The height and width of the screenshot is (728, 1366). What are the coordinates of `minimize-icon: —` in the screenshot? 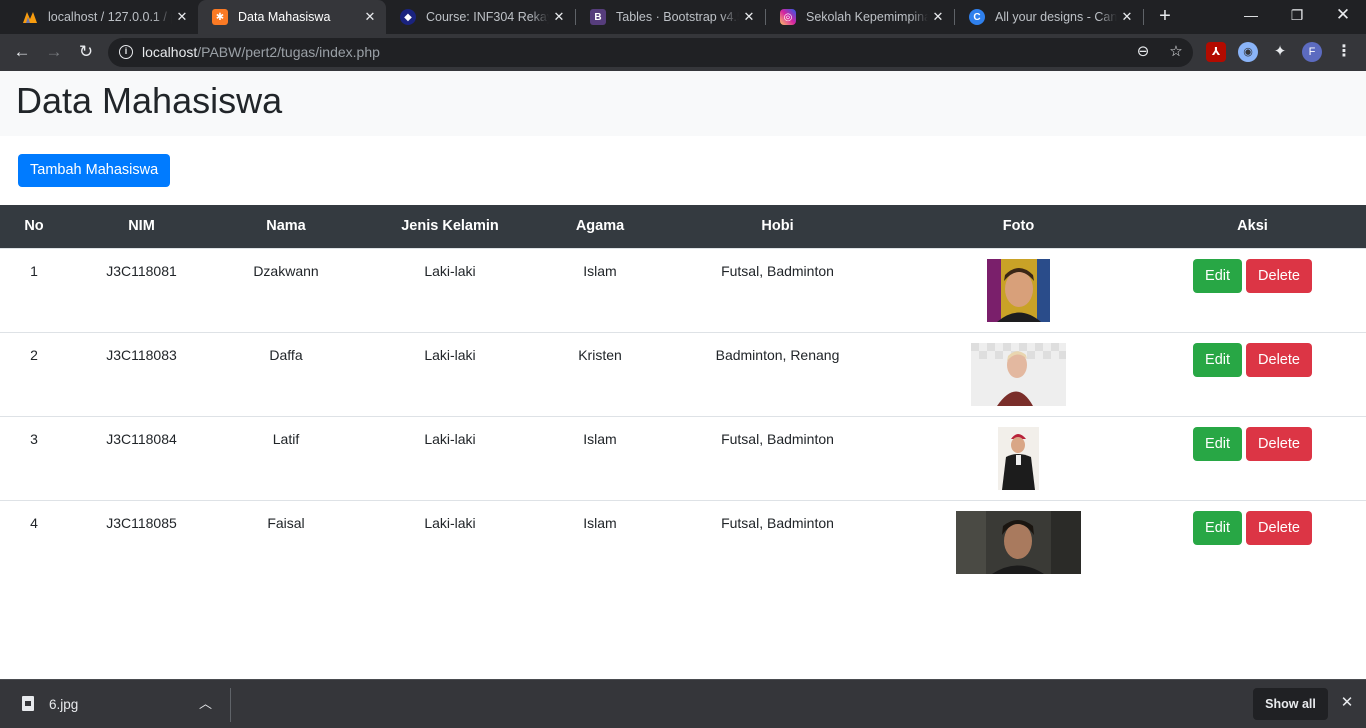 It's located at (1251, 17).